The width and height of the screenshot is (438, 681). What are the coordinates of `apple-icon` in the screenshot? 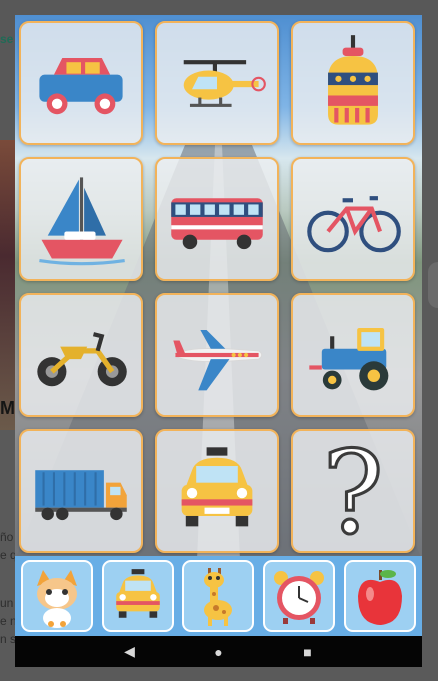 It's located at (379, 597).